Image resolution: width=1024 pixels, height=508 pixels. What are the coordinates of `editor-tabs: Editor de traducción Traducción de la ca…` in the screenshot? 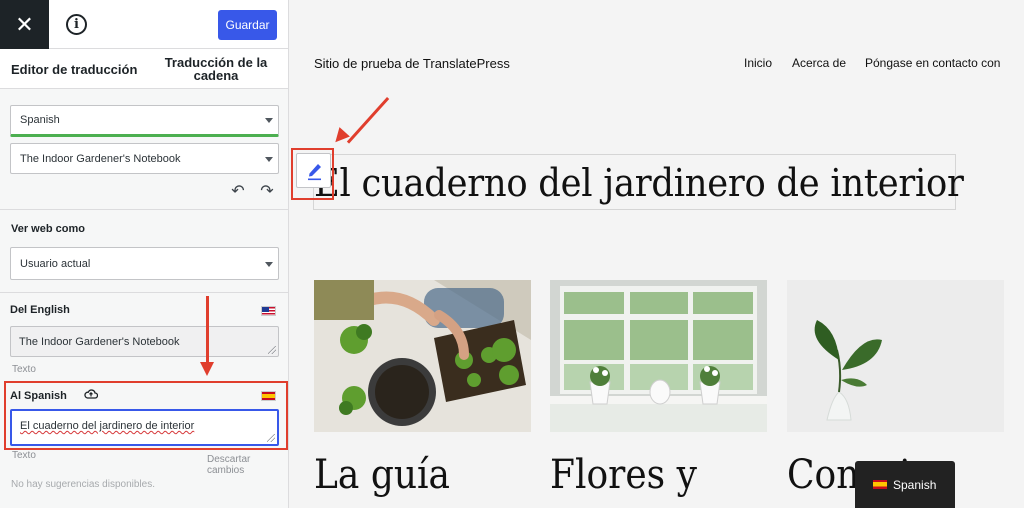 It's located at (144, 69).